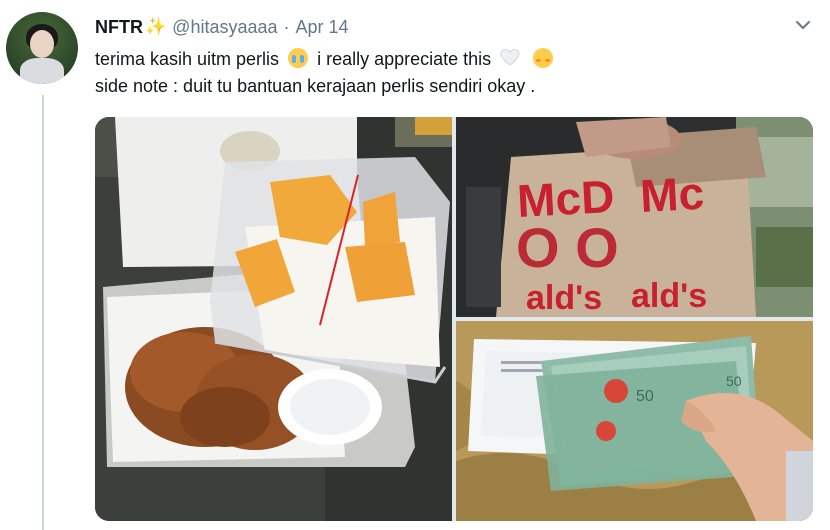 This screenshot has width=830, height=530. What do you see at coordinates (43, 312) in the screenshot?
I see `thread-line` at bounding box center [43, 312].